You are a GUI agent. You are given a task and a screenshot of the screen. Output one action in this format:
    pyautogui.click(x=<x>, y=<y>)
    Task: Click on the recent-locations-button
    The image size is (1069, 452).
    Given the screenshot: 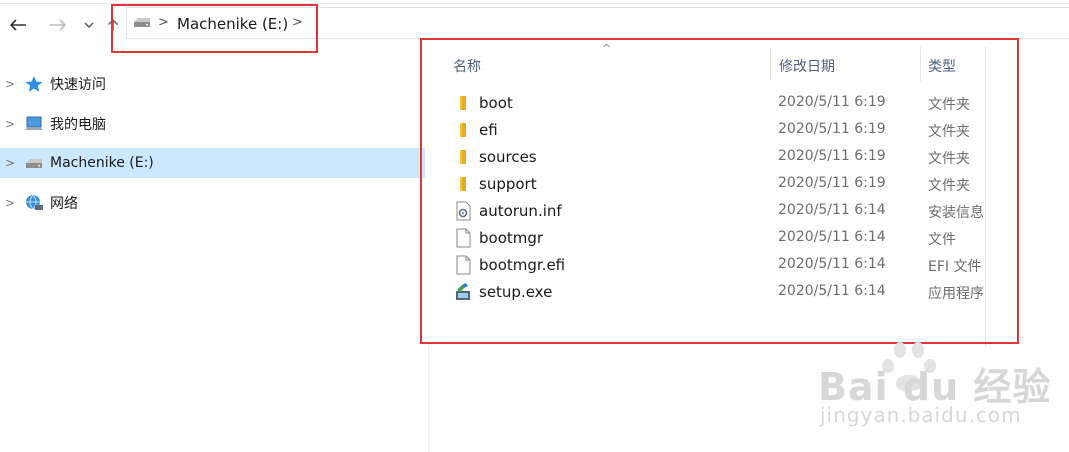 What is the action you would take?
    pyautogui.click(x=89, y=25)
    